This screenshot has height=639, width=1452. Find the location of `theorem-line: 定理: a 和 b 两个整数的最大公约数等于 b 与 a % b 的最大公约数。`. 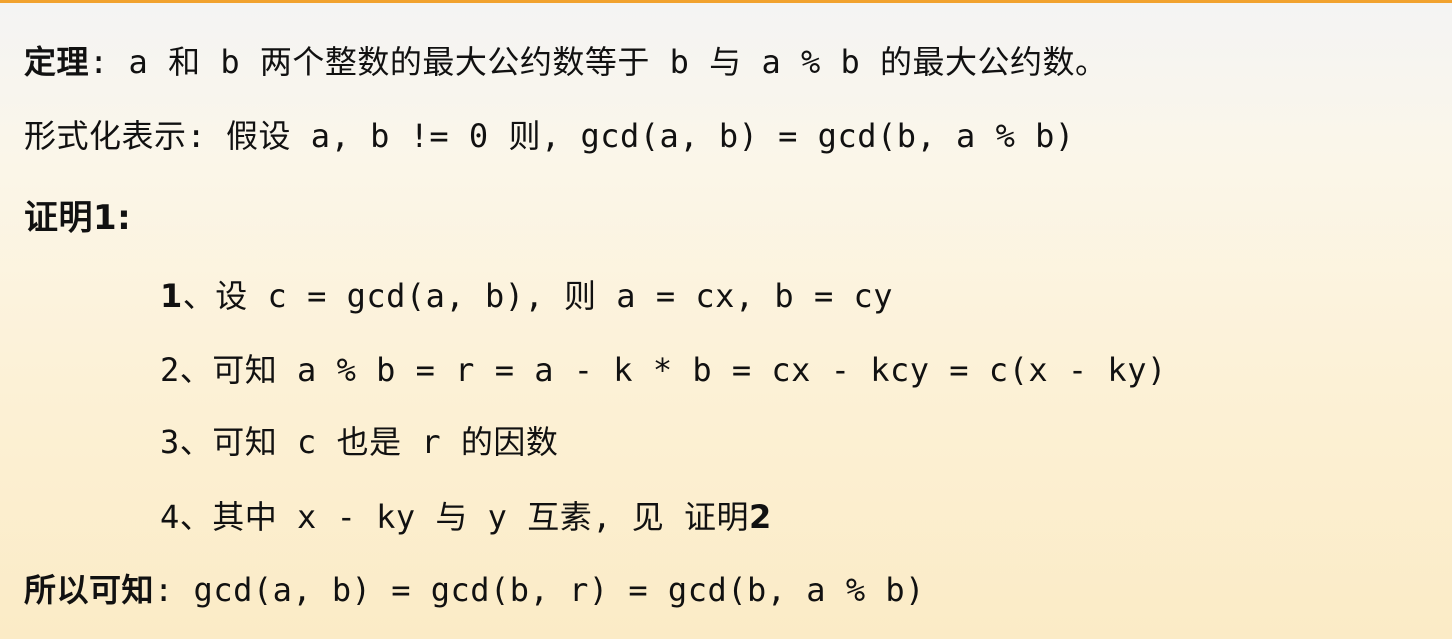

theorem-line: 定理: a 和 b 两个整数的最大公约数等于 b 与 a % b 的最大公约数。 is located at coordinates (566, 62).